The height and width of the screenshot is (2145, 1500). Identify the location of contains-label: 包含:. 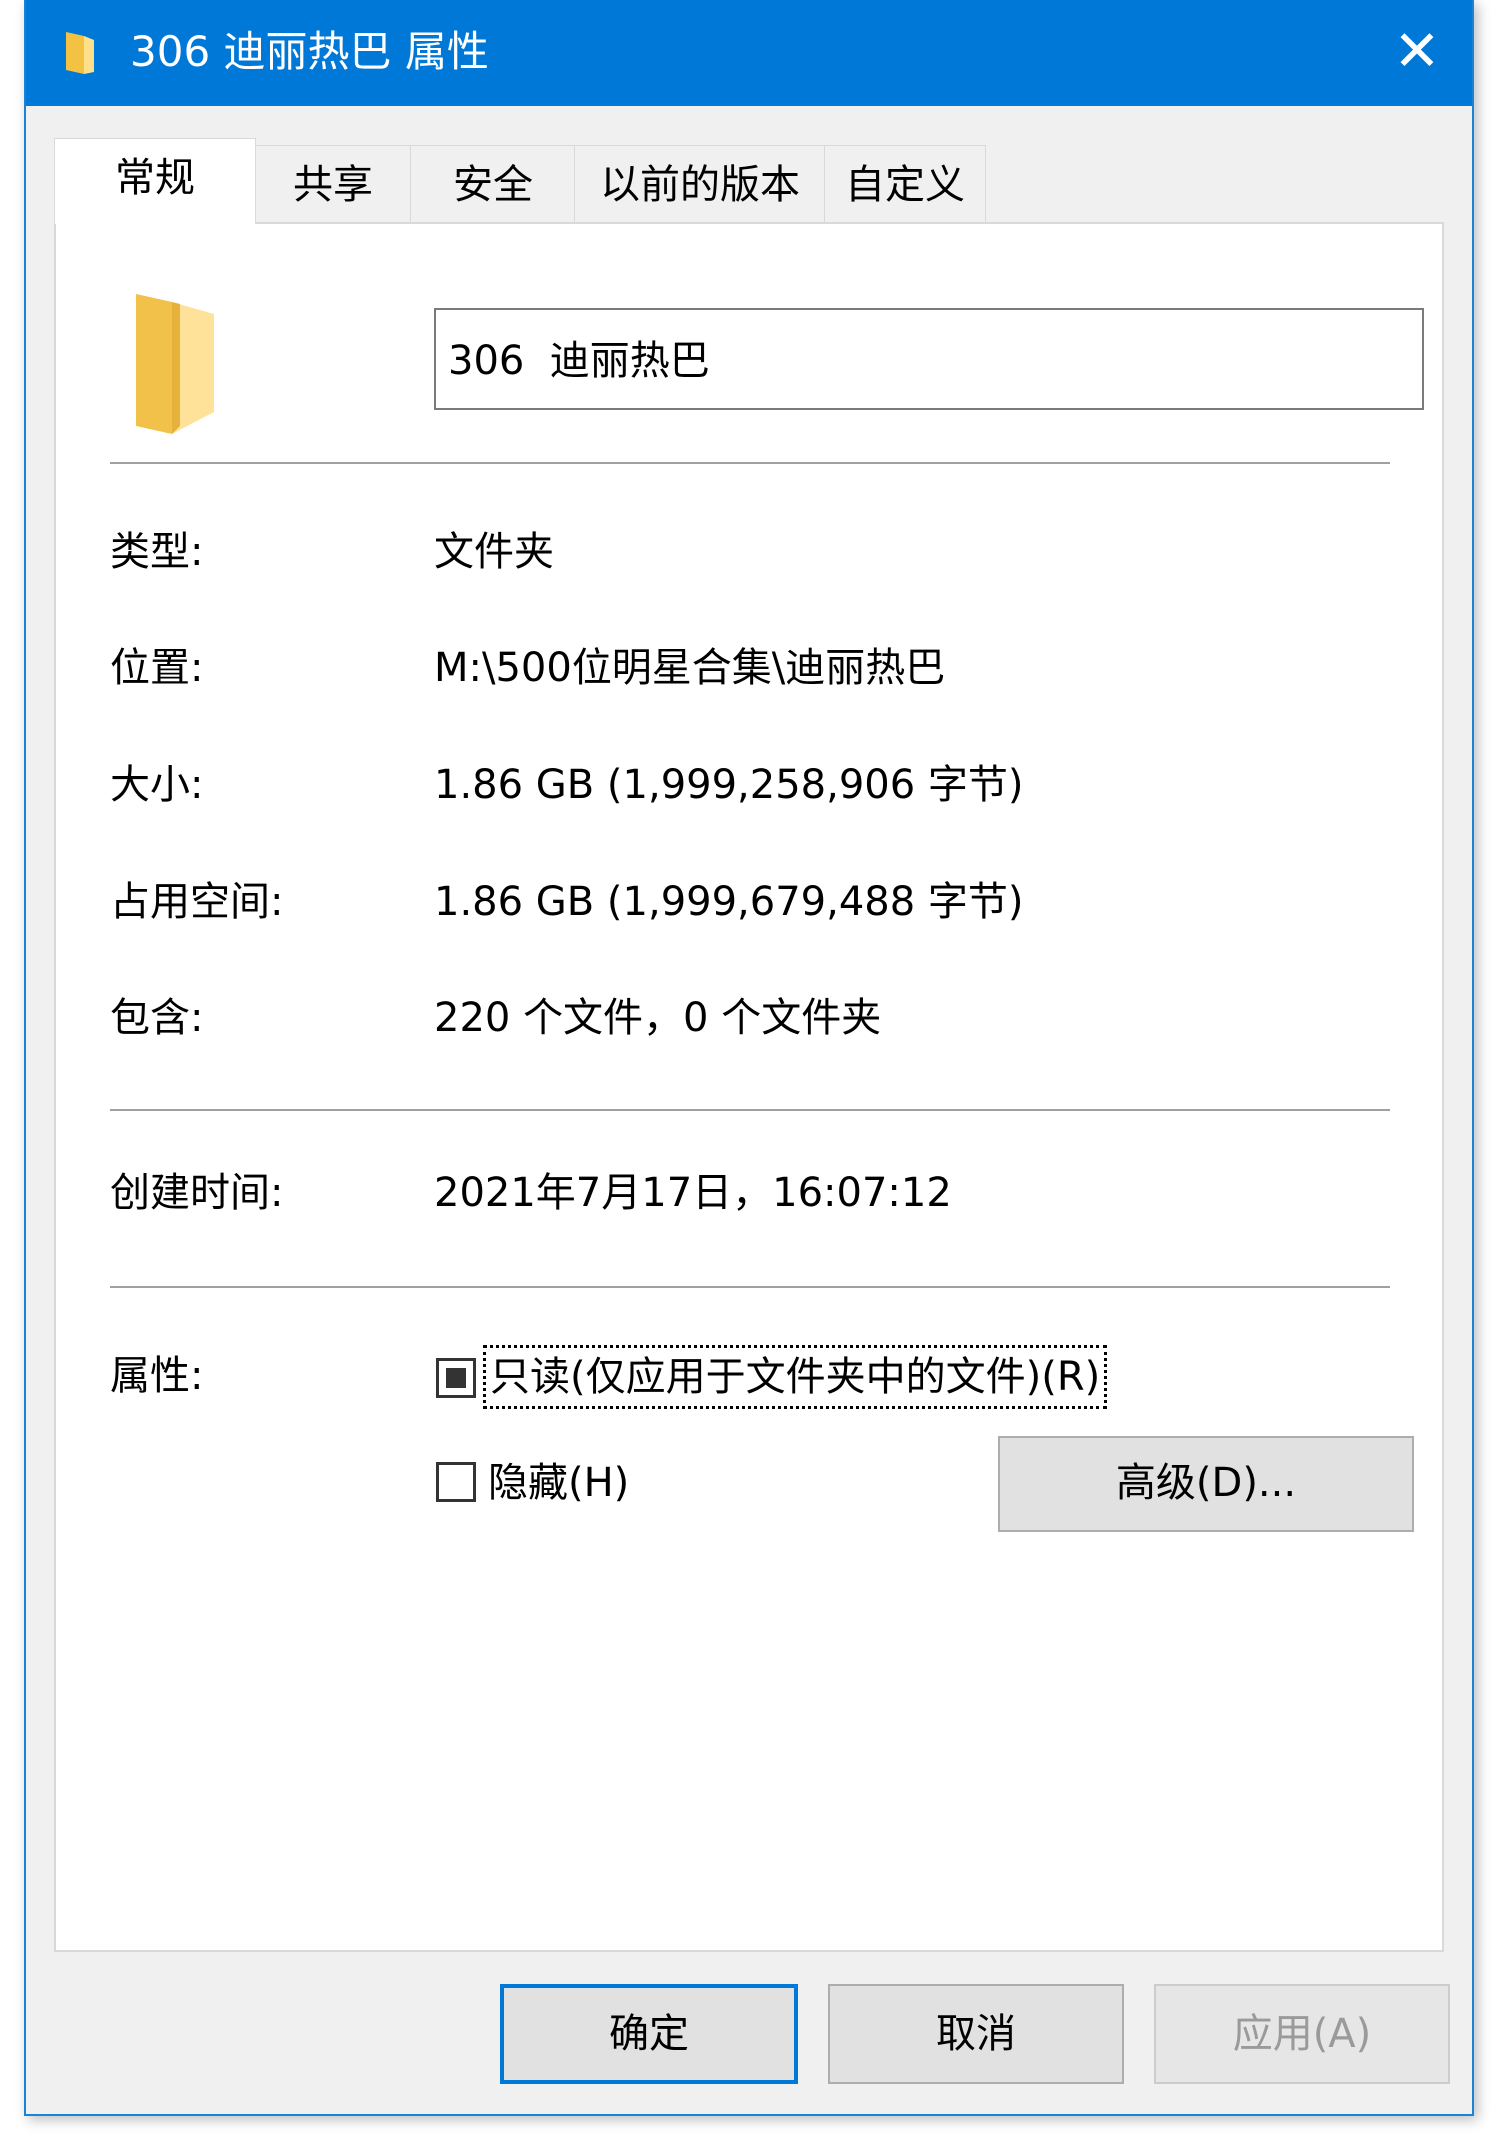
(157, 1018).